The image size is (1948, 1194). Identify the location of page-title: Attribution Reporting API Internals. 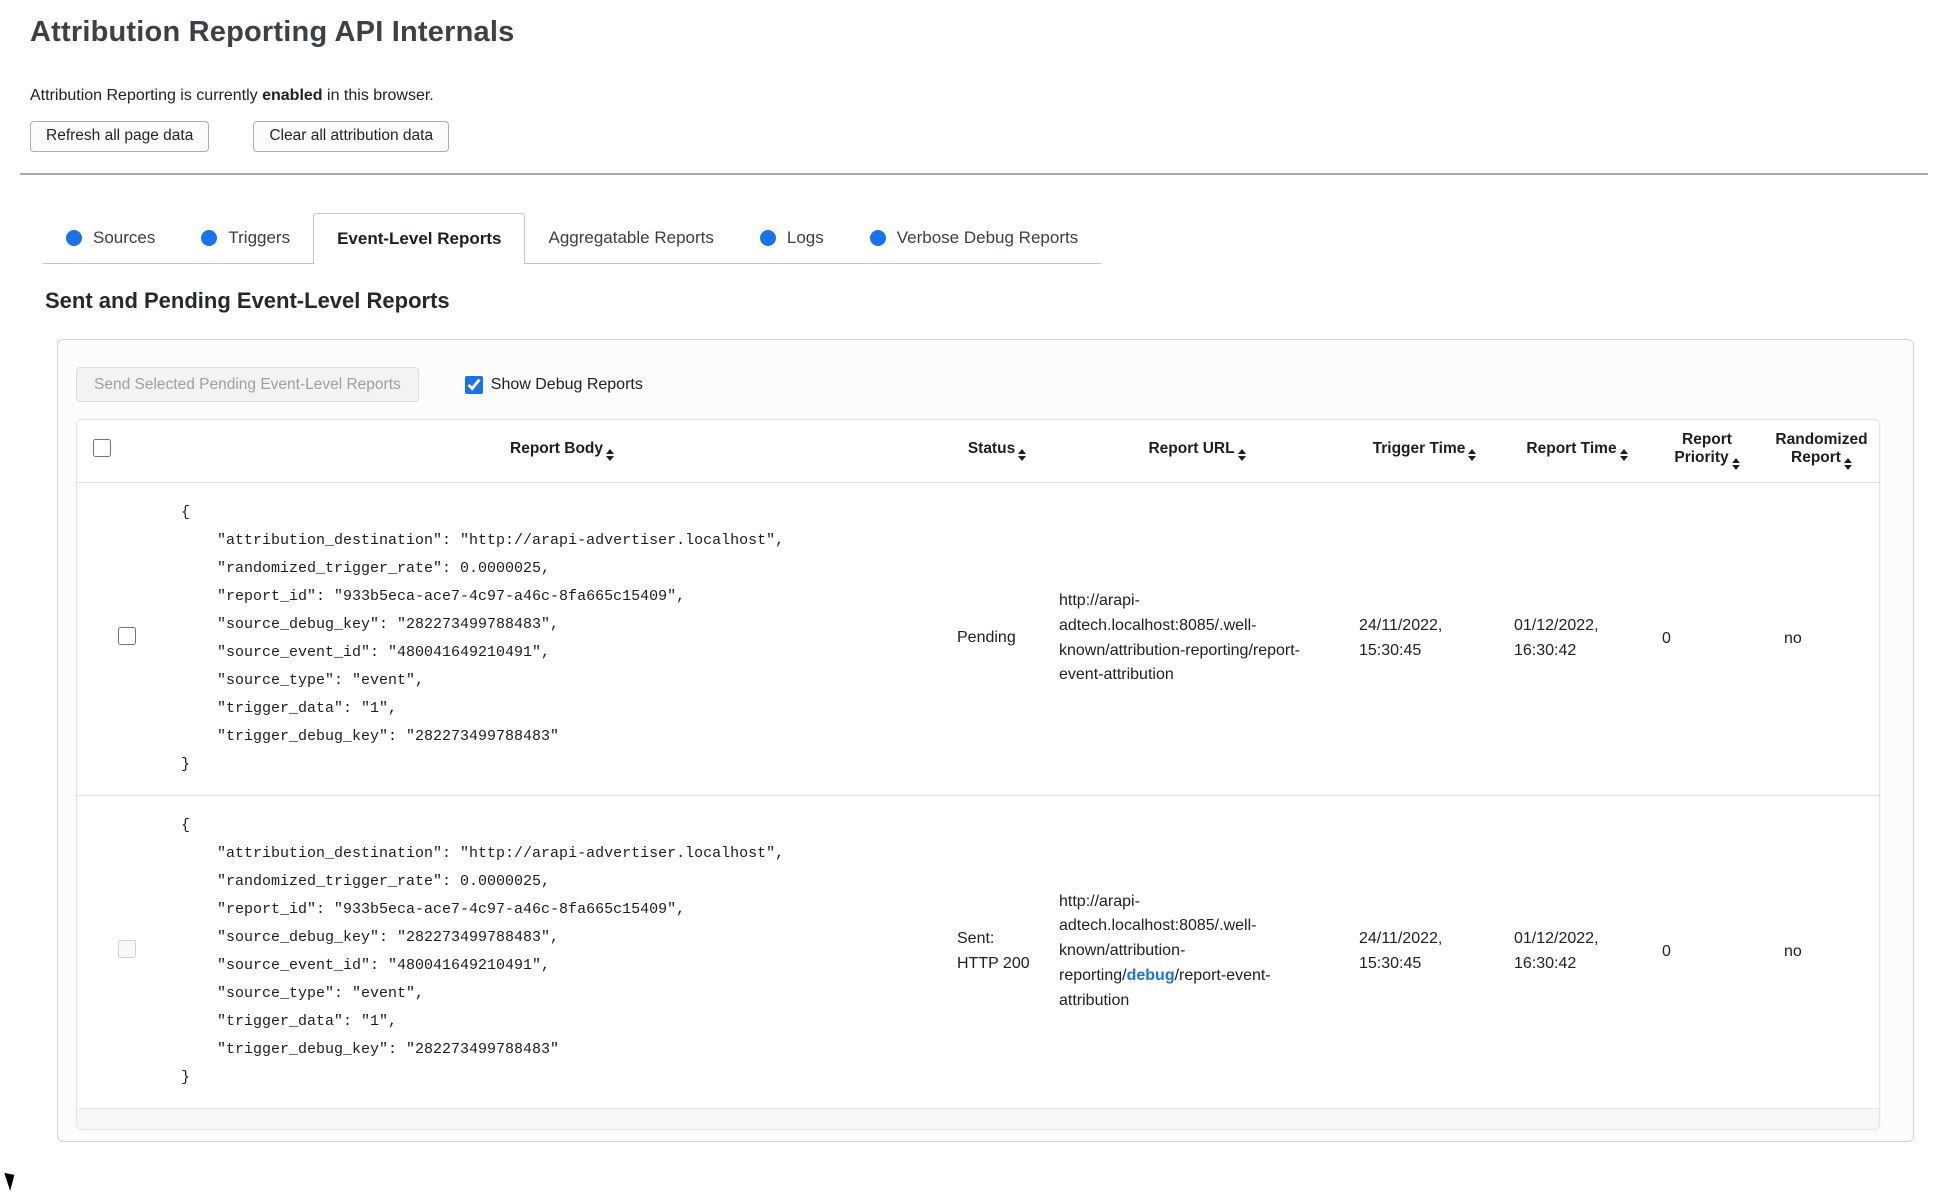
(272, 32).